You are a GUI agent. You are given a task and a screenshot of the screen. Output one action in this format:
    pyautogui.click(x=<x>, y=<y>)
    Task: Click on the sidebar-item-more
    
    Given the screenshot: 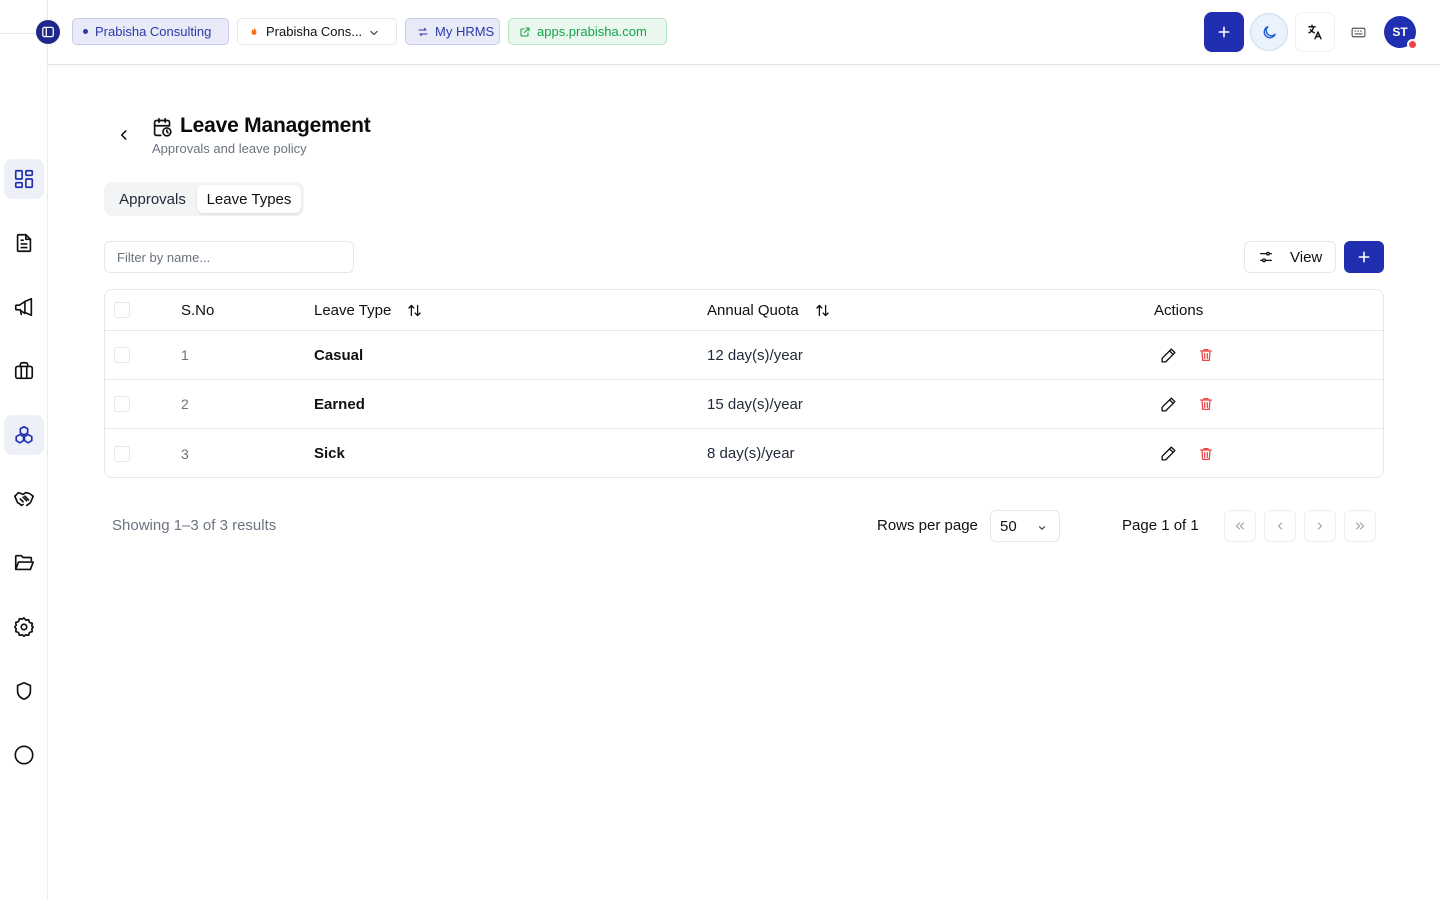 What is the action you would take?
    pyautogui.click(x=24, y=755)
    